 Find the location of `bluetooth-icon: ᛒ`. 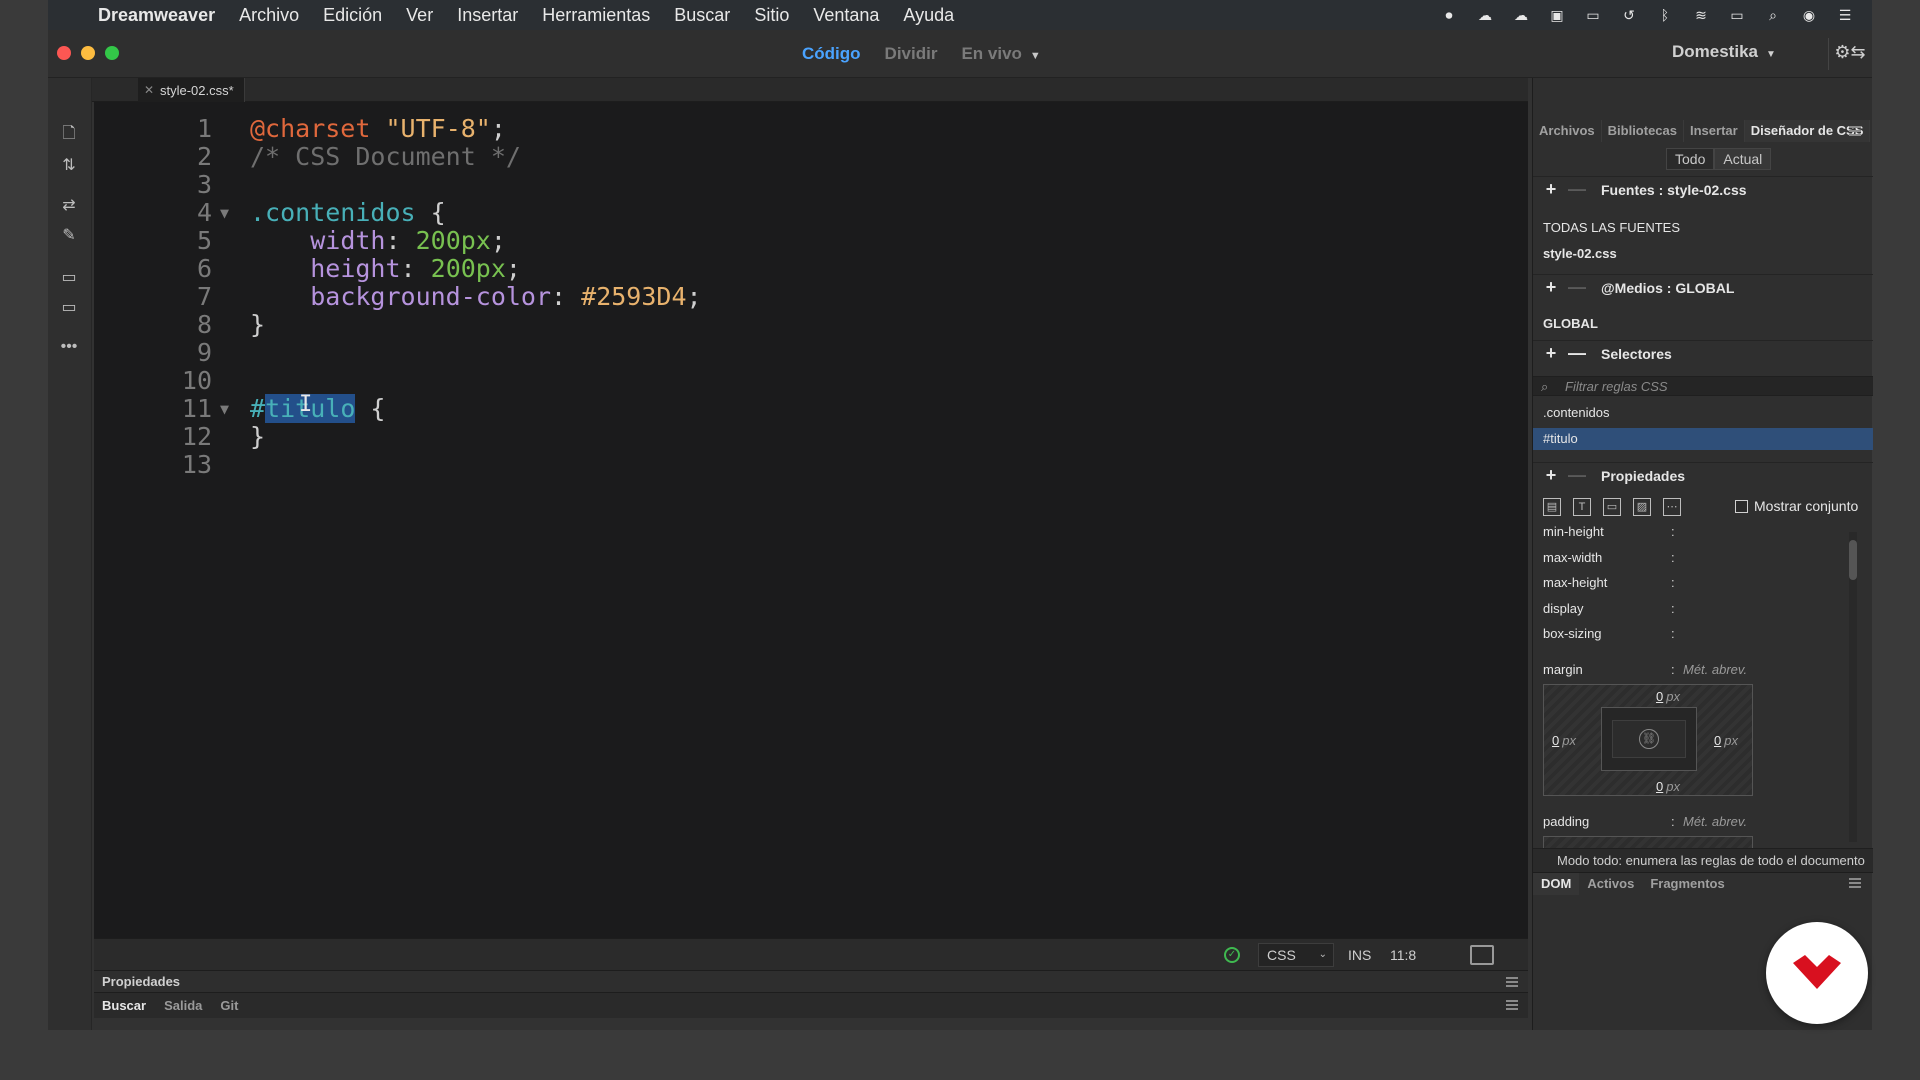

bluetooth-icon: ᛒ is located at coordinates (1665, 15).